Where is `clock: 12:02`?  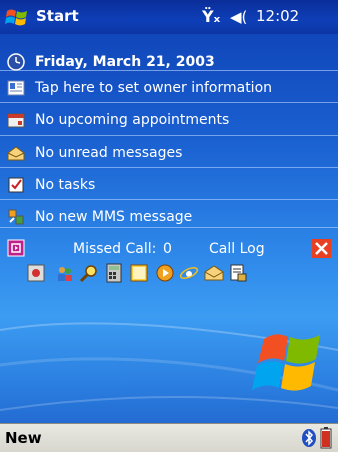 clock: 12:02 is located at coordinates (277, 16).